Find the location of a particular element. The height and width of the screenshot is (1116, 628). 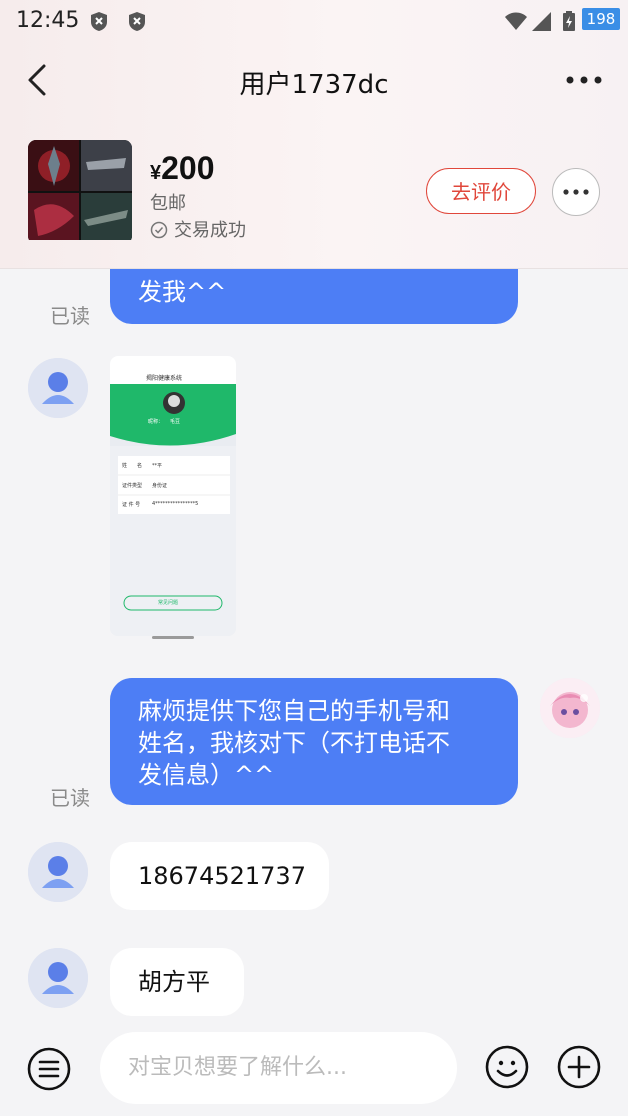

image-scroll-handle is located at coordinates (173, 637).